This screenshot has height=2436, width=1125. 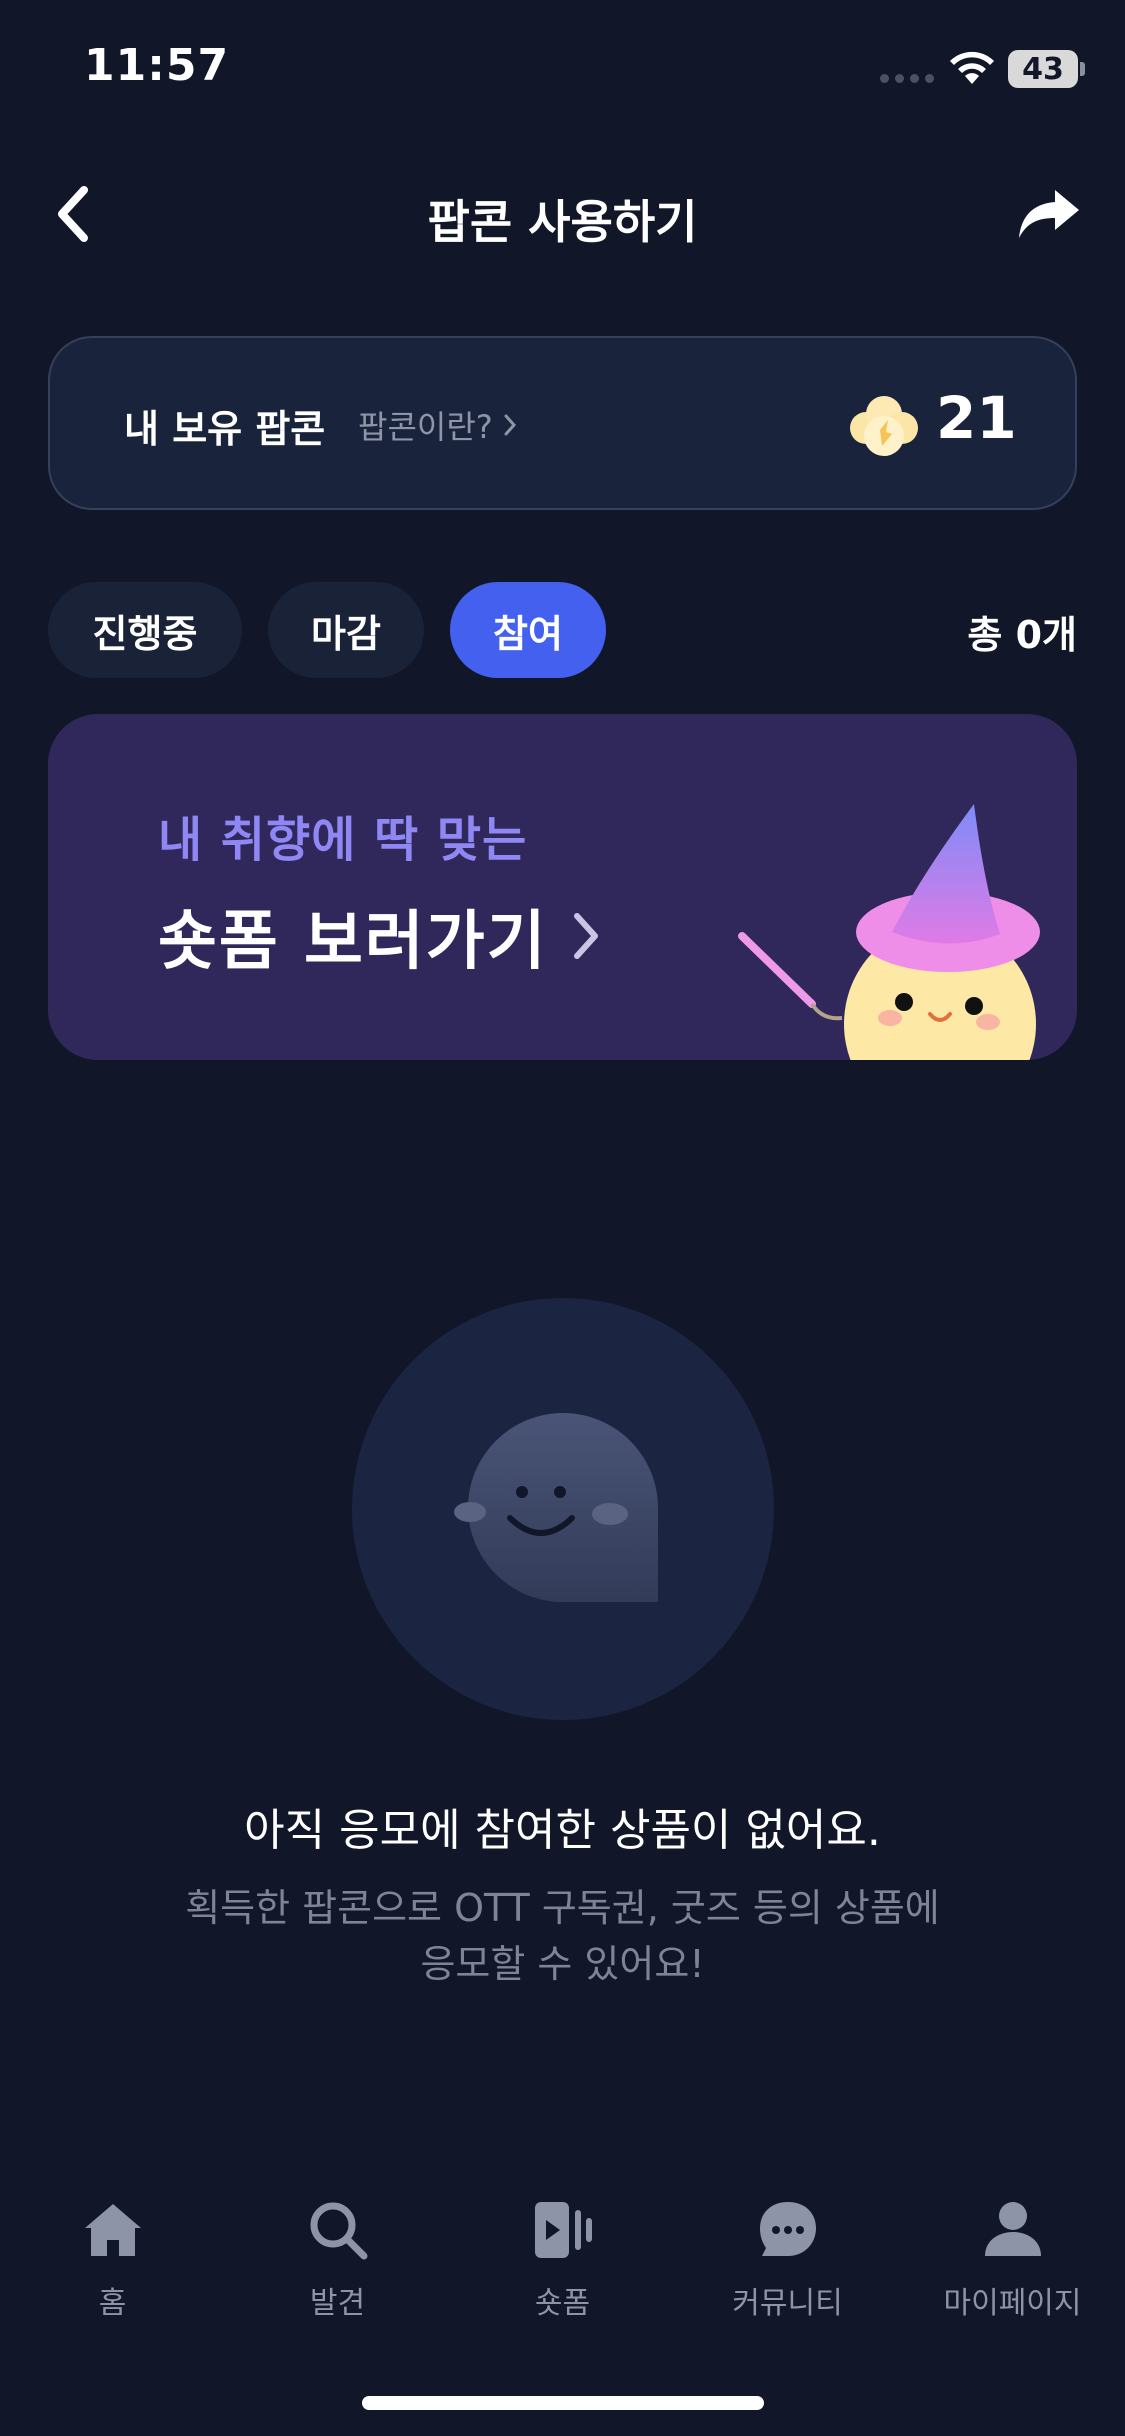 What do you see at coordinates (972, 67) in the screenshot?
I see `wifi-icon` at bounding box center [972, 67].